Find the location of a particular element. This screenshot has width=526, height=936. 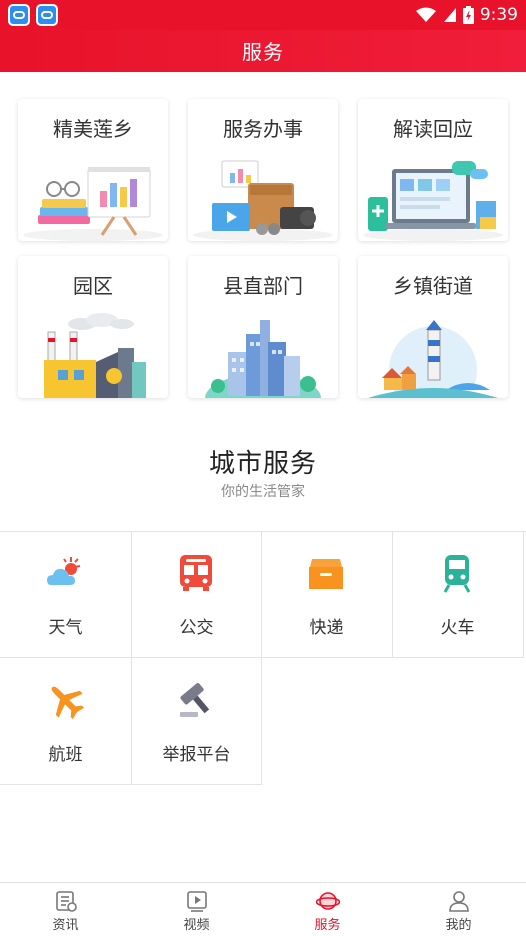

service-weather: 天气 is located at coordinates (65, 594).